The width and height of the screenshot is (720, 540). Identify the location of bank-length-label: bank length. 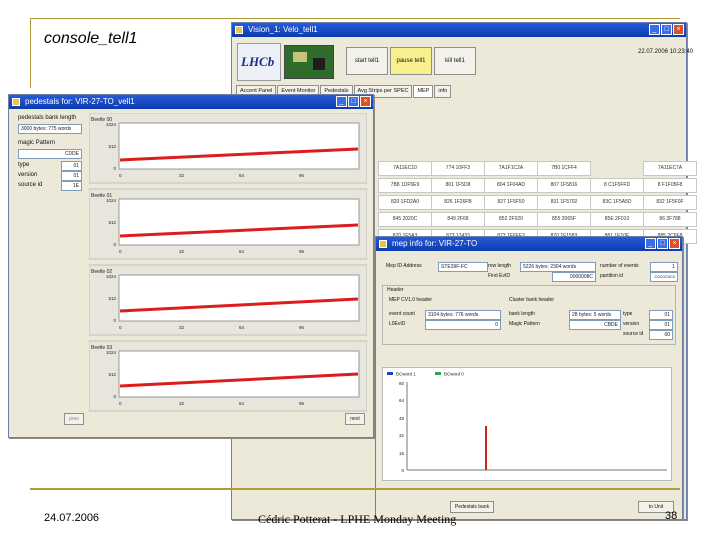
(522, 314).